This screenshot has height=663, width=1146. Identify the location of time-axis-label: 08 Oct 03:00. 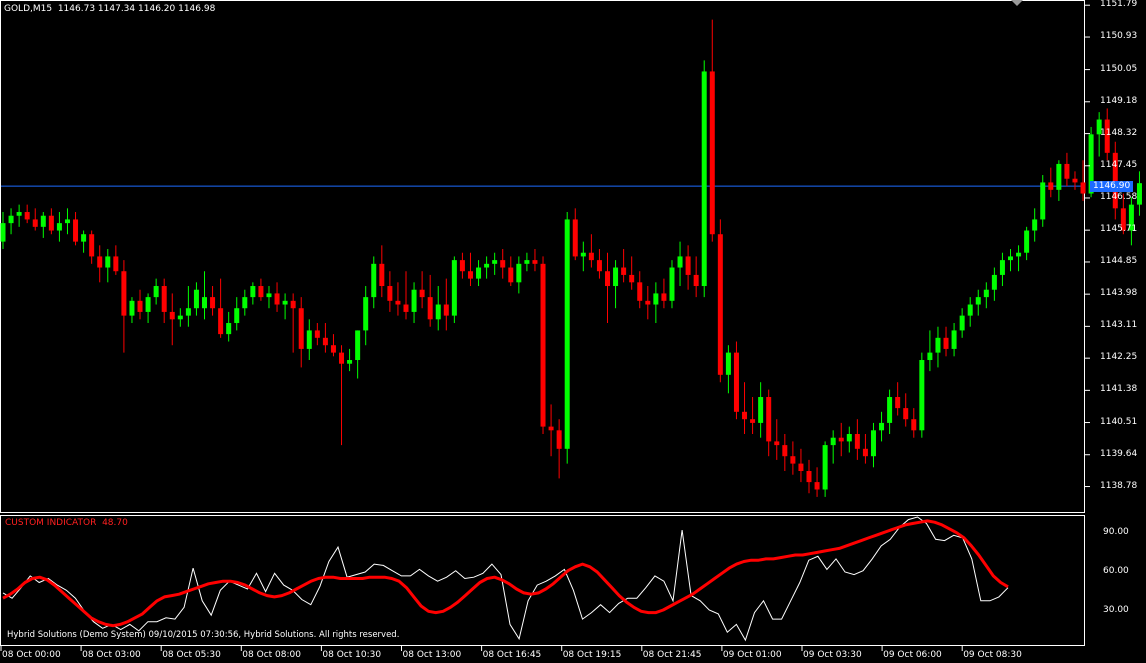
(111, 655).